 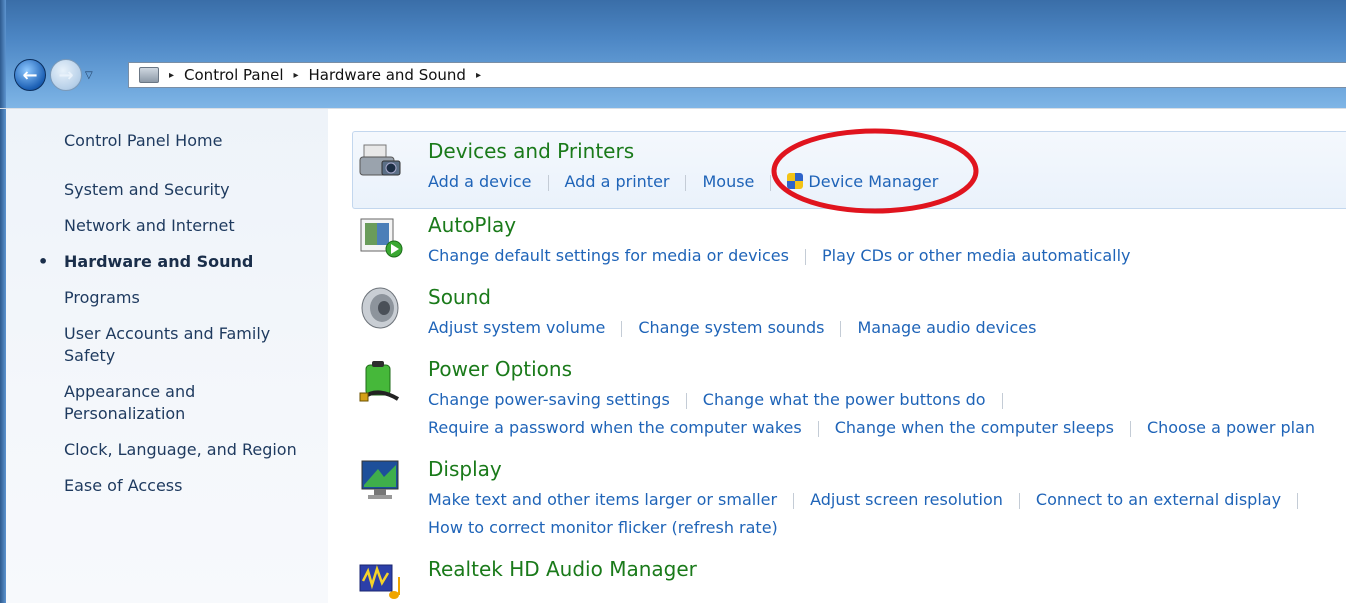 What do you see at coordinates (379, 381) in the screenshot?
I see `battery-icon` at bounding box center [379, 381].